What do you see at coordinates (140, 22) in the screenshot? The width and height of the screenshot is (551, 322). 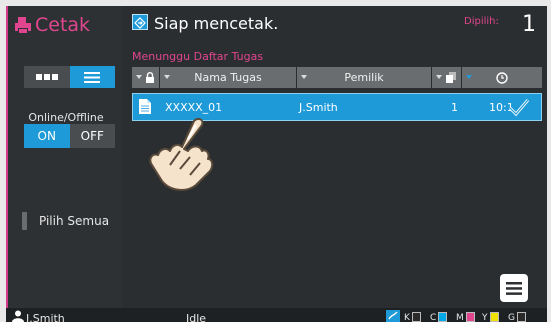 I see `ready-status-icon` at bounding box center [140, 22].